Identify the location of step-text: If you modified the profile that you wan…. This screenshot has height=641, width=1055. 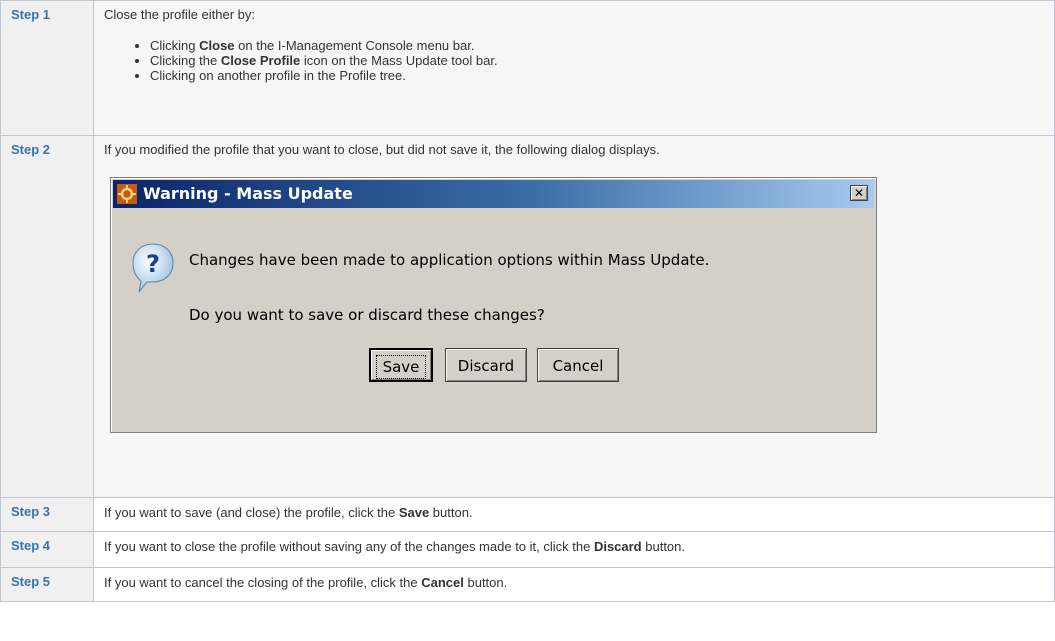
(382, 149).